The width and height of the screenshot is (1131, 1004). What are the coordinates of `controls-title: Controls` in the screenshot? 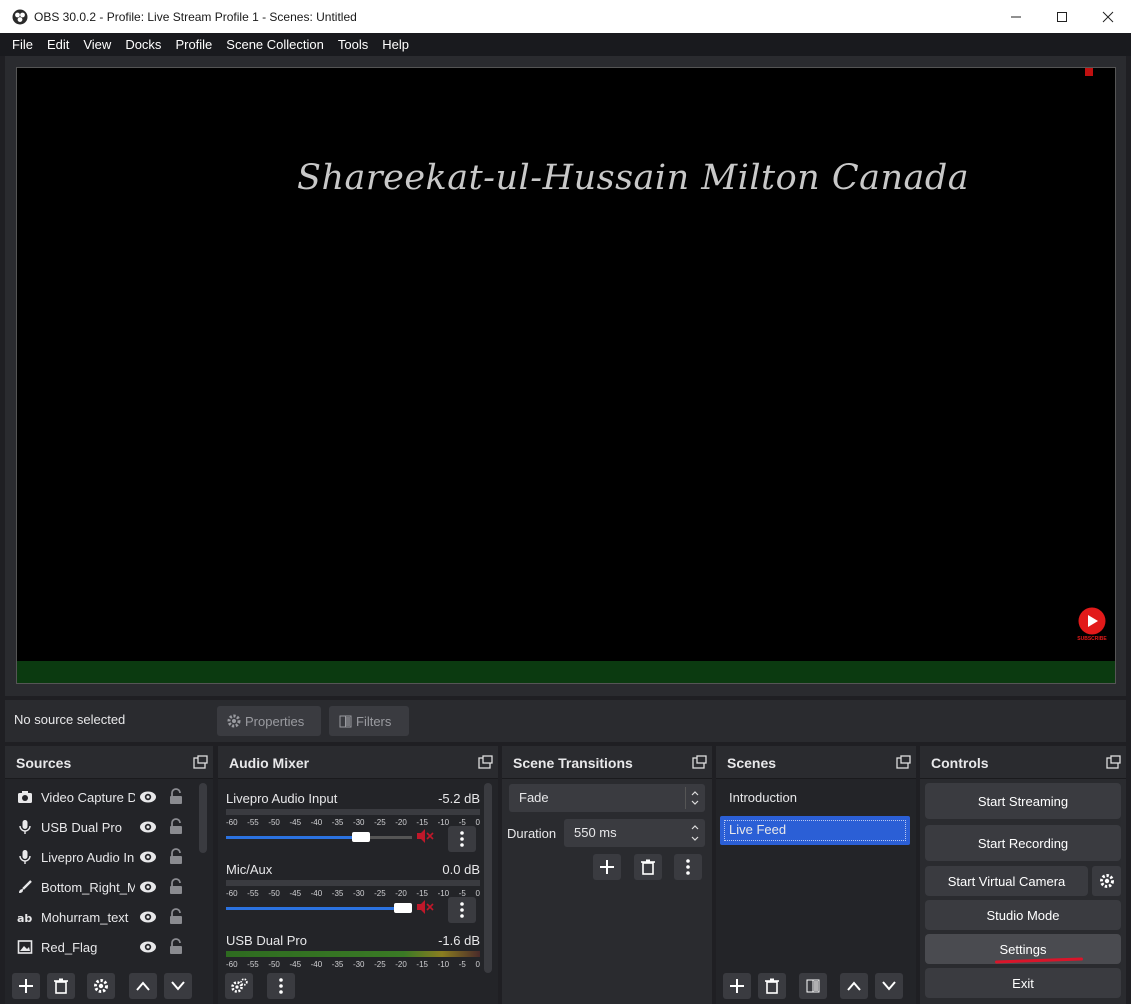 It's located at (960, 763).